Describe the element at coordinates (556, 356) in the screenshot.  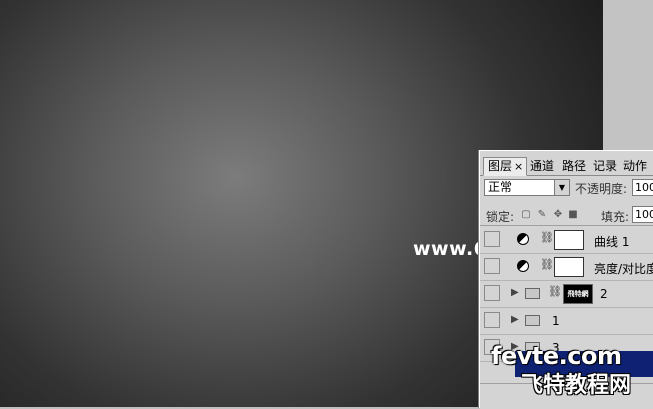
I see `logo-text-en: fevte.com` at that location.